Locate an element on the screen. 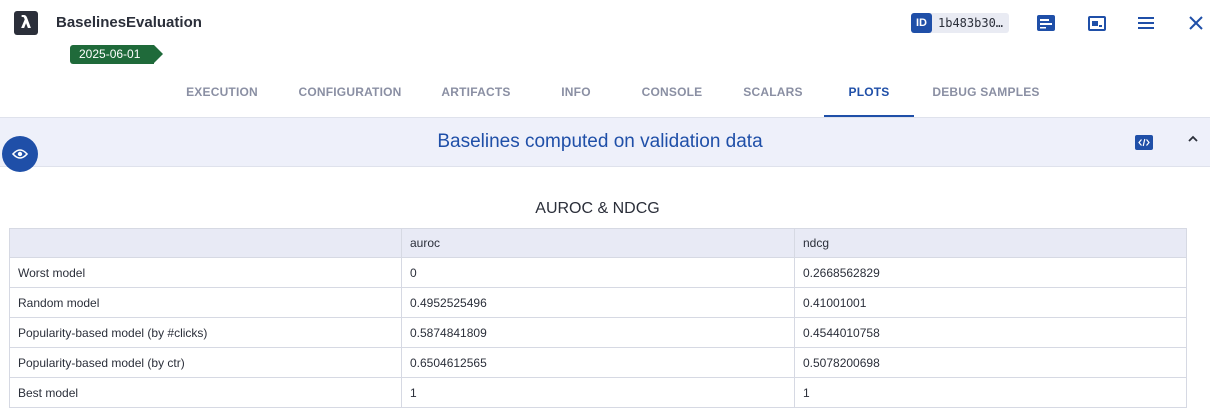  table-cell-auroc: 0.5874841809 is located at coordinates (598, 332).